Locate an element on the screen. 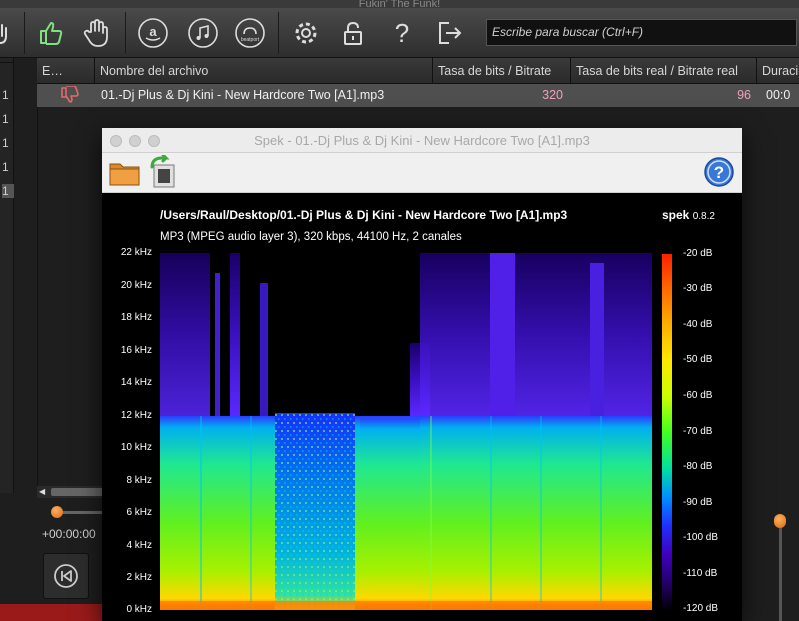  cell-bitrate: 320 is located at coordinates (552, 95).